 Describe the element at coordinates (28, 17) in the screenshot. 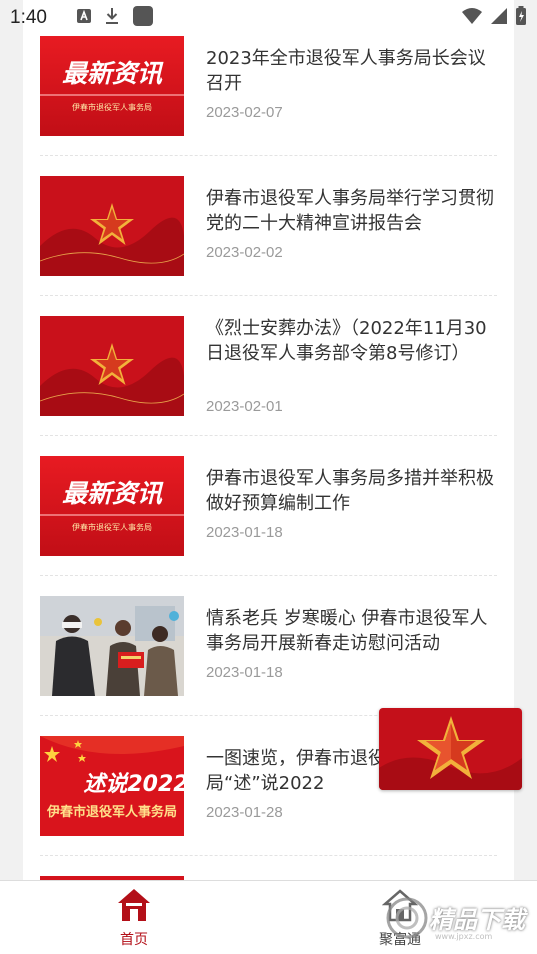

I see `status-time: 1:40` at that location.